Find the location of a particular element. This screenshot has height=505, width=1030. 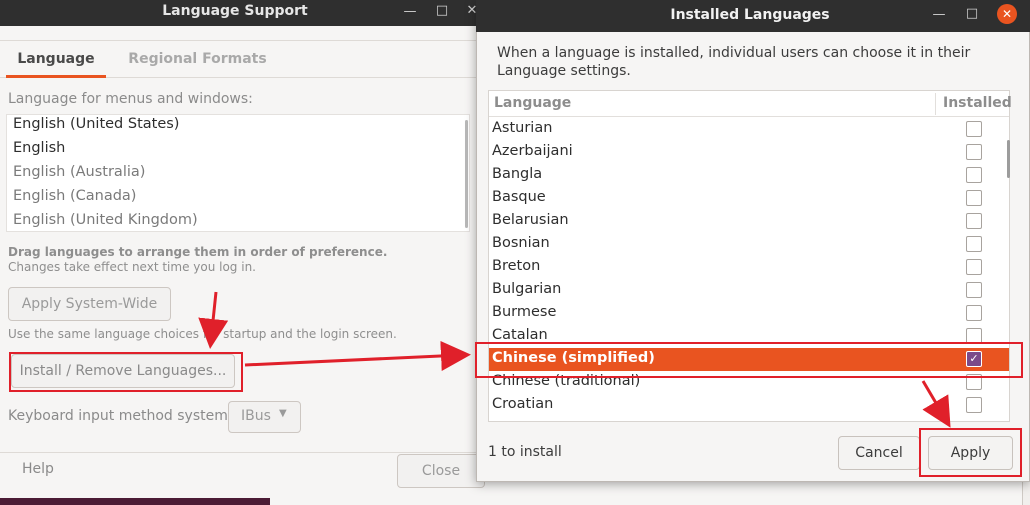

annotation-box-chinese is located at coordinates (749, 360).